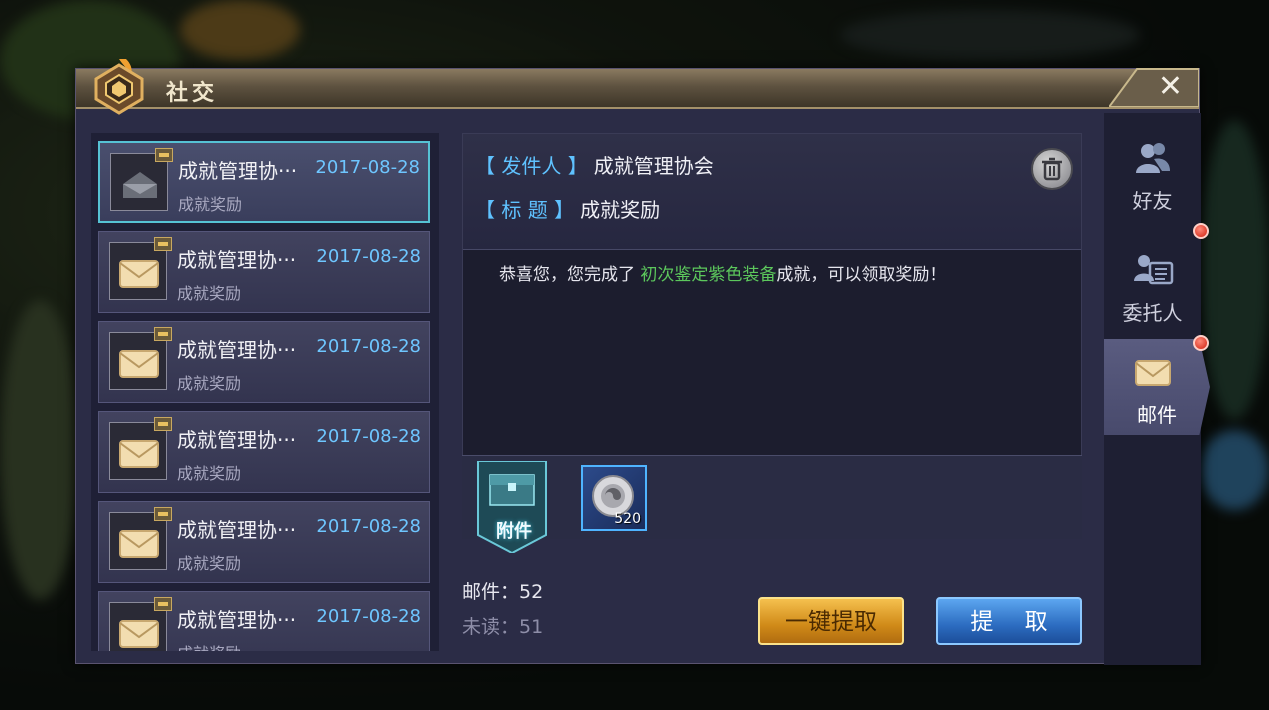  What do you see at coordinates (1201, 231) in the screenshot?
I see `clients-notification-dot` at bounding box center [1201, 231].